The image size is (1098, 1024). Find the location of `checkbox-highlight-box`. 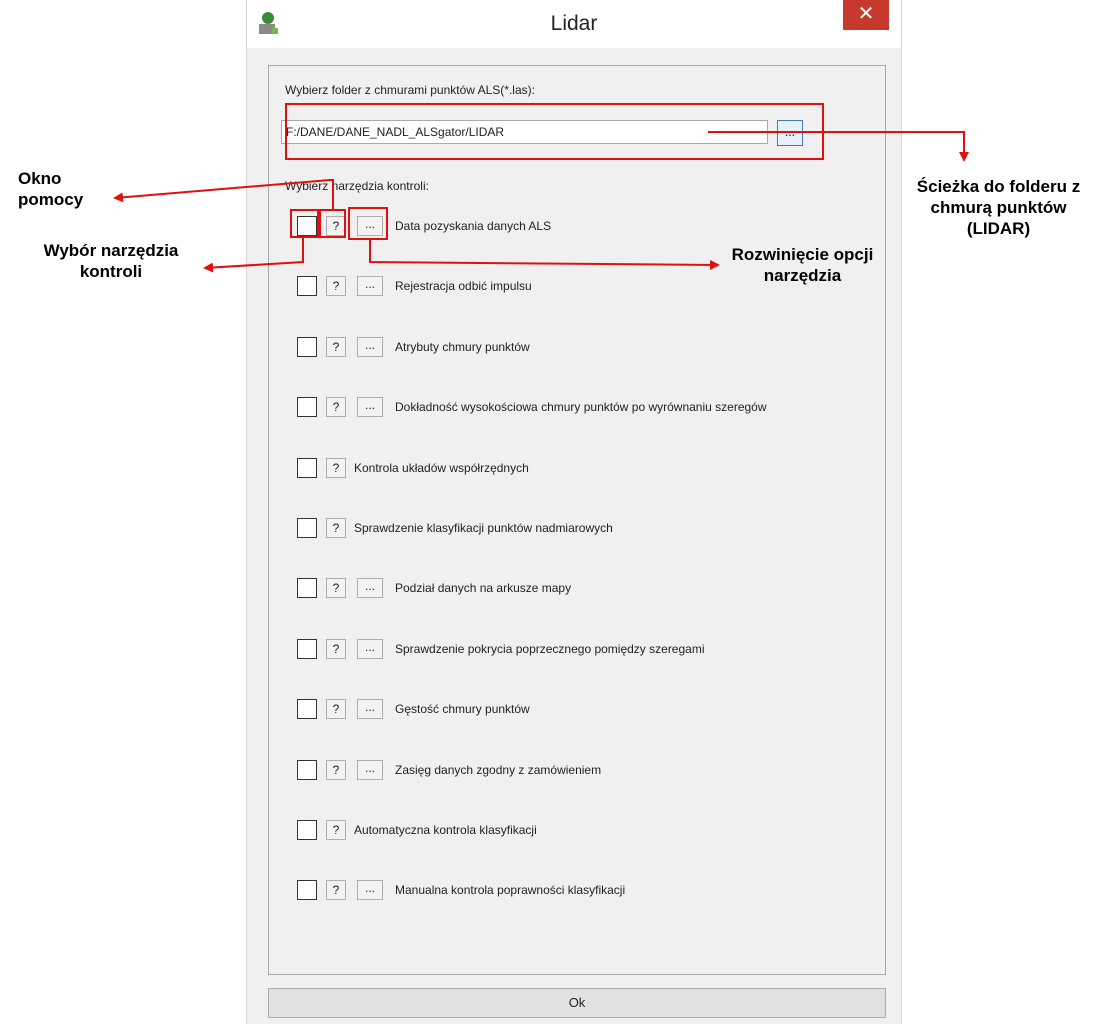

checkbox-highlight-box is located at coordinates (304, 223).